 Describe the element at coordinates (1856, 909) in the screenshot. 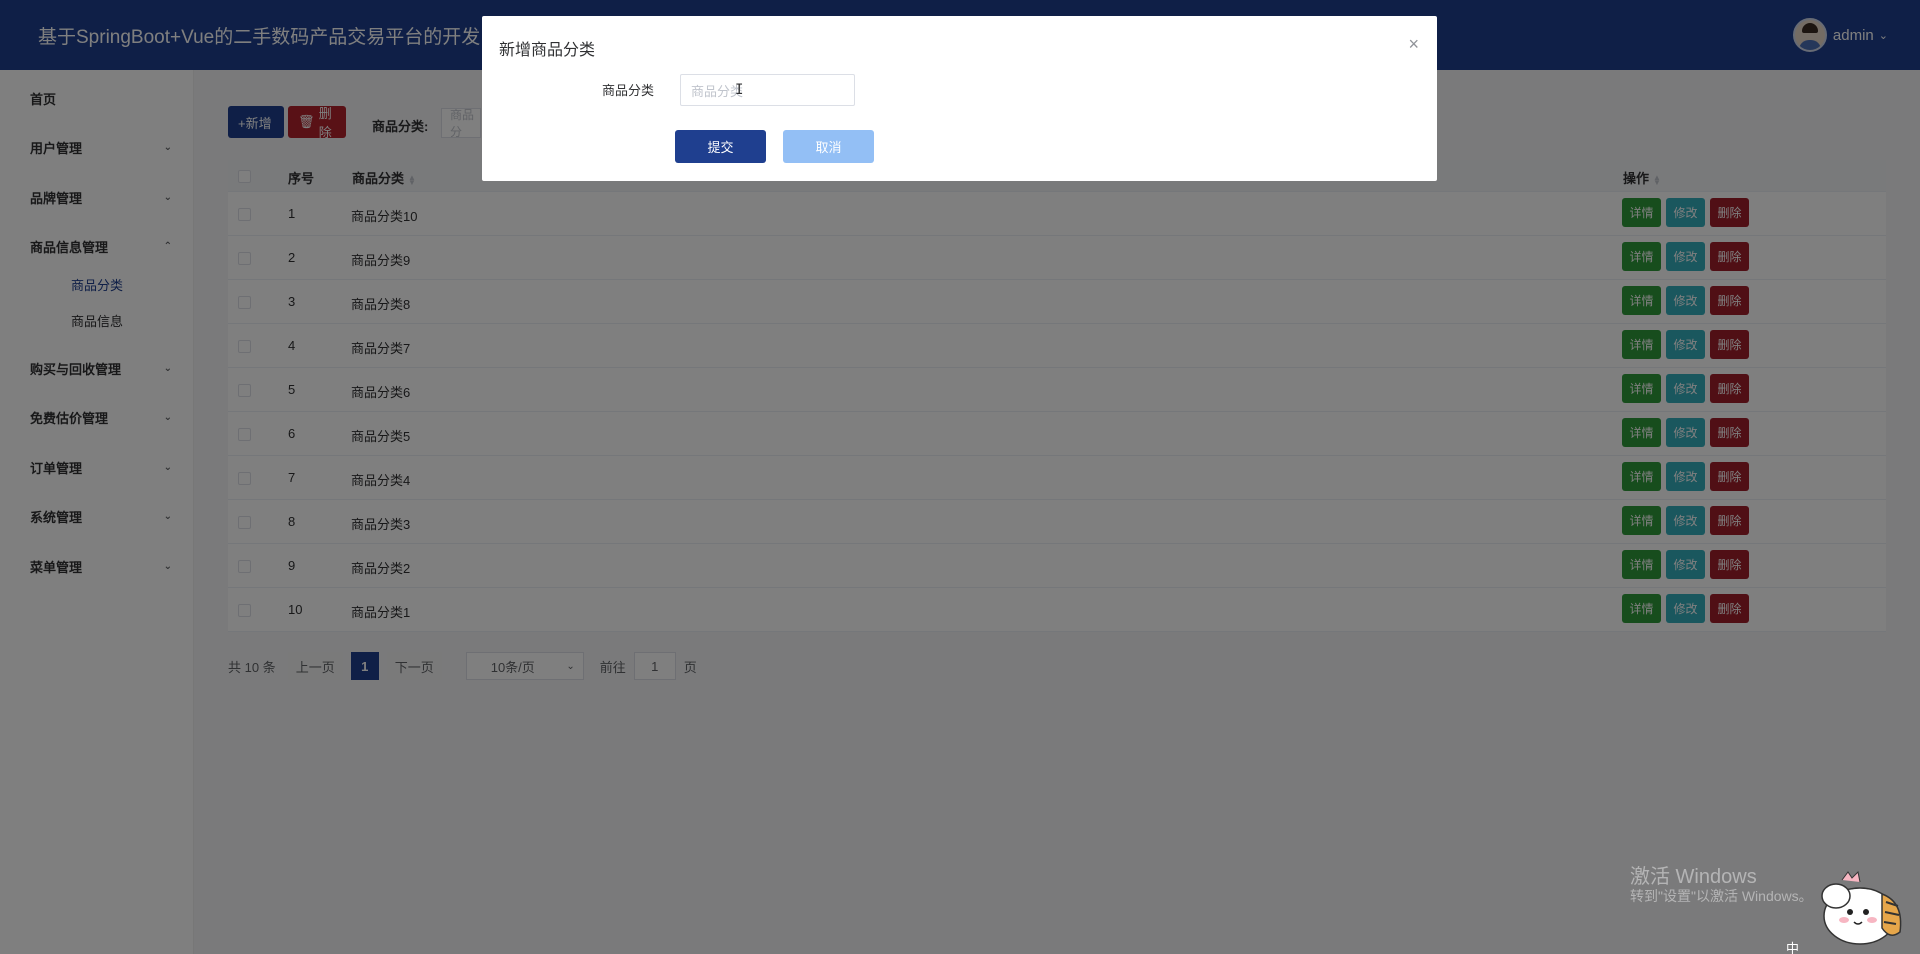

I see `mascot-sticker-icon` at that location.